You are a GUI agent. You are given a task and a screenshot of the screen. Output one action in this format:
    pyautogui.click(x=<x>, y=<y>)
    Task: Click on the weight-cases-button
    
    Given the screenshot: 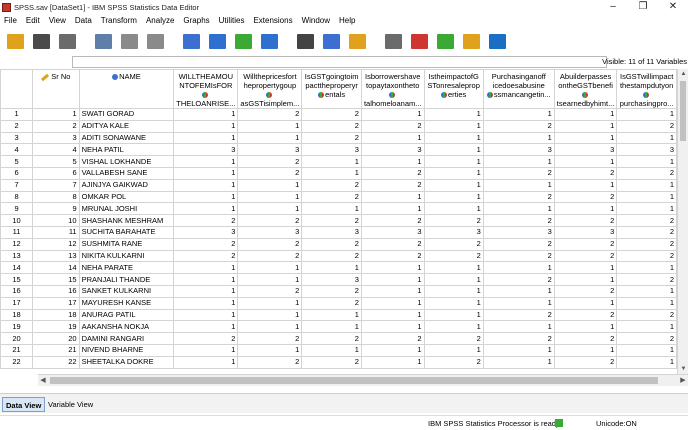 What is the action you would take?
    pyautogui.click(x=419, y=41)
    